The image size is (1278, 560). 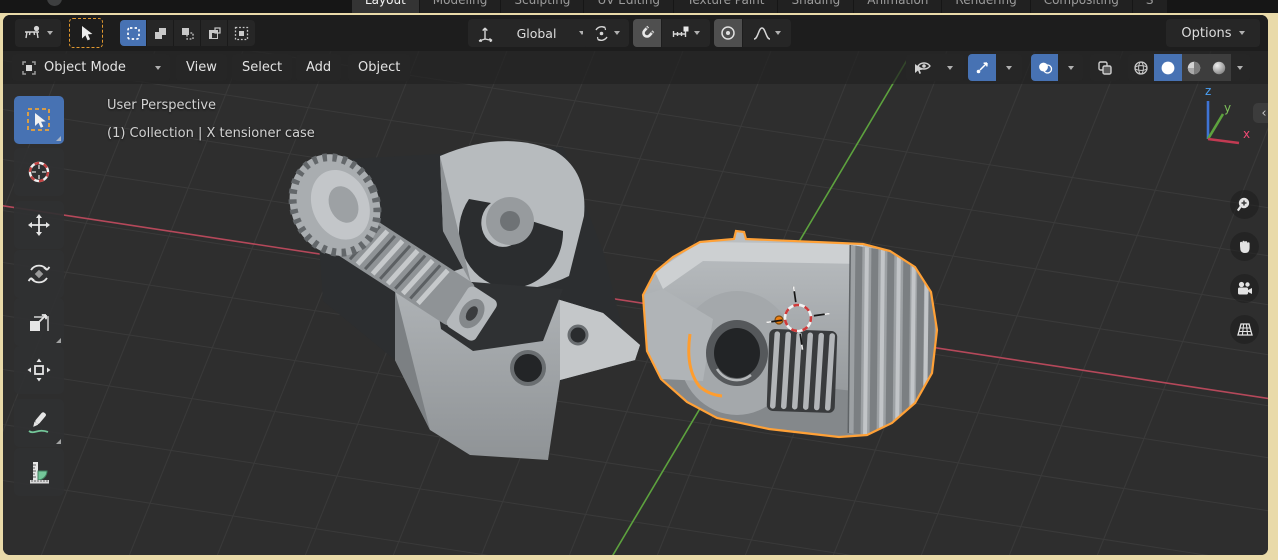 I want to click on select-mode-subtract-button, so click(x=187, y=33).